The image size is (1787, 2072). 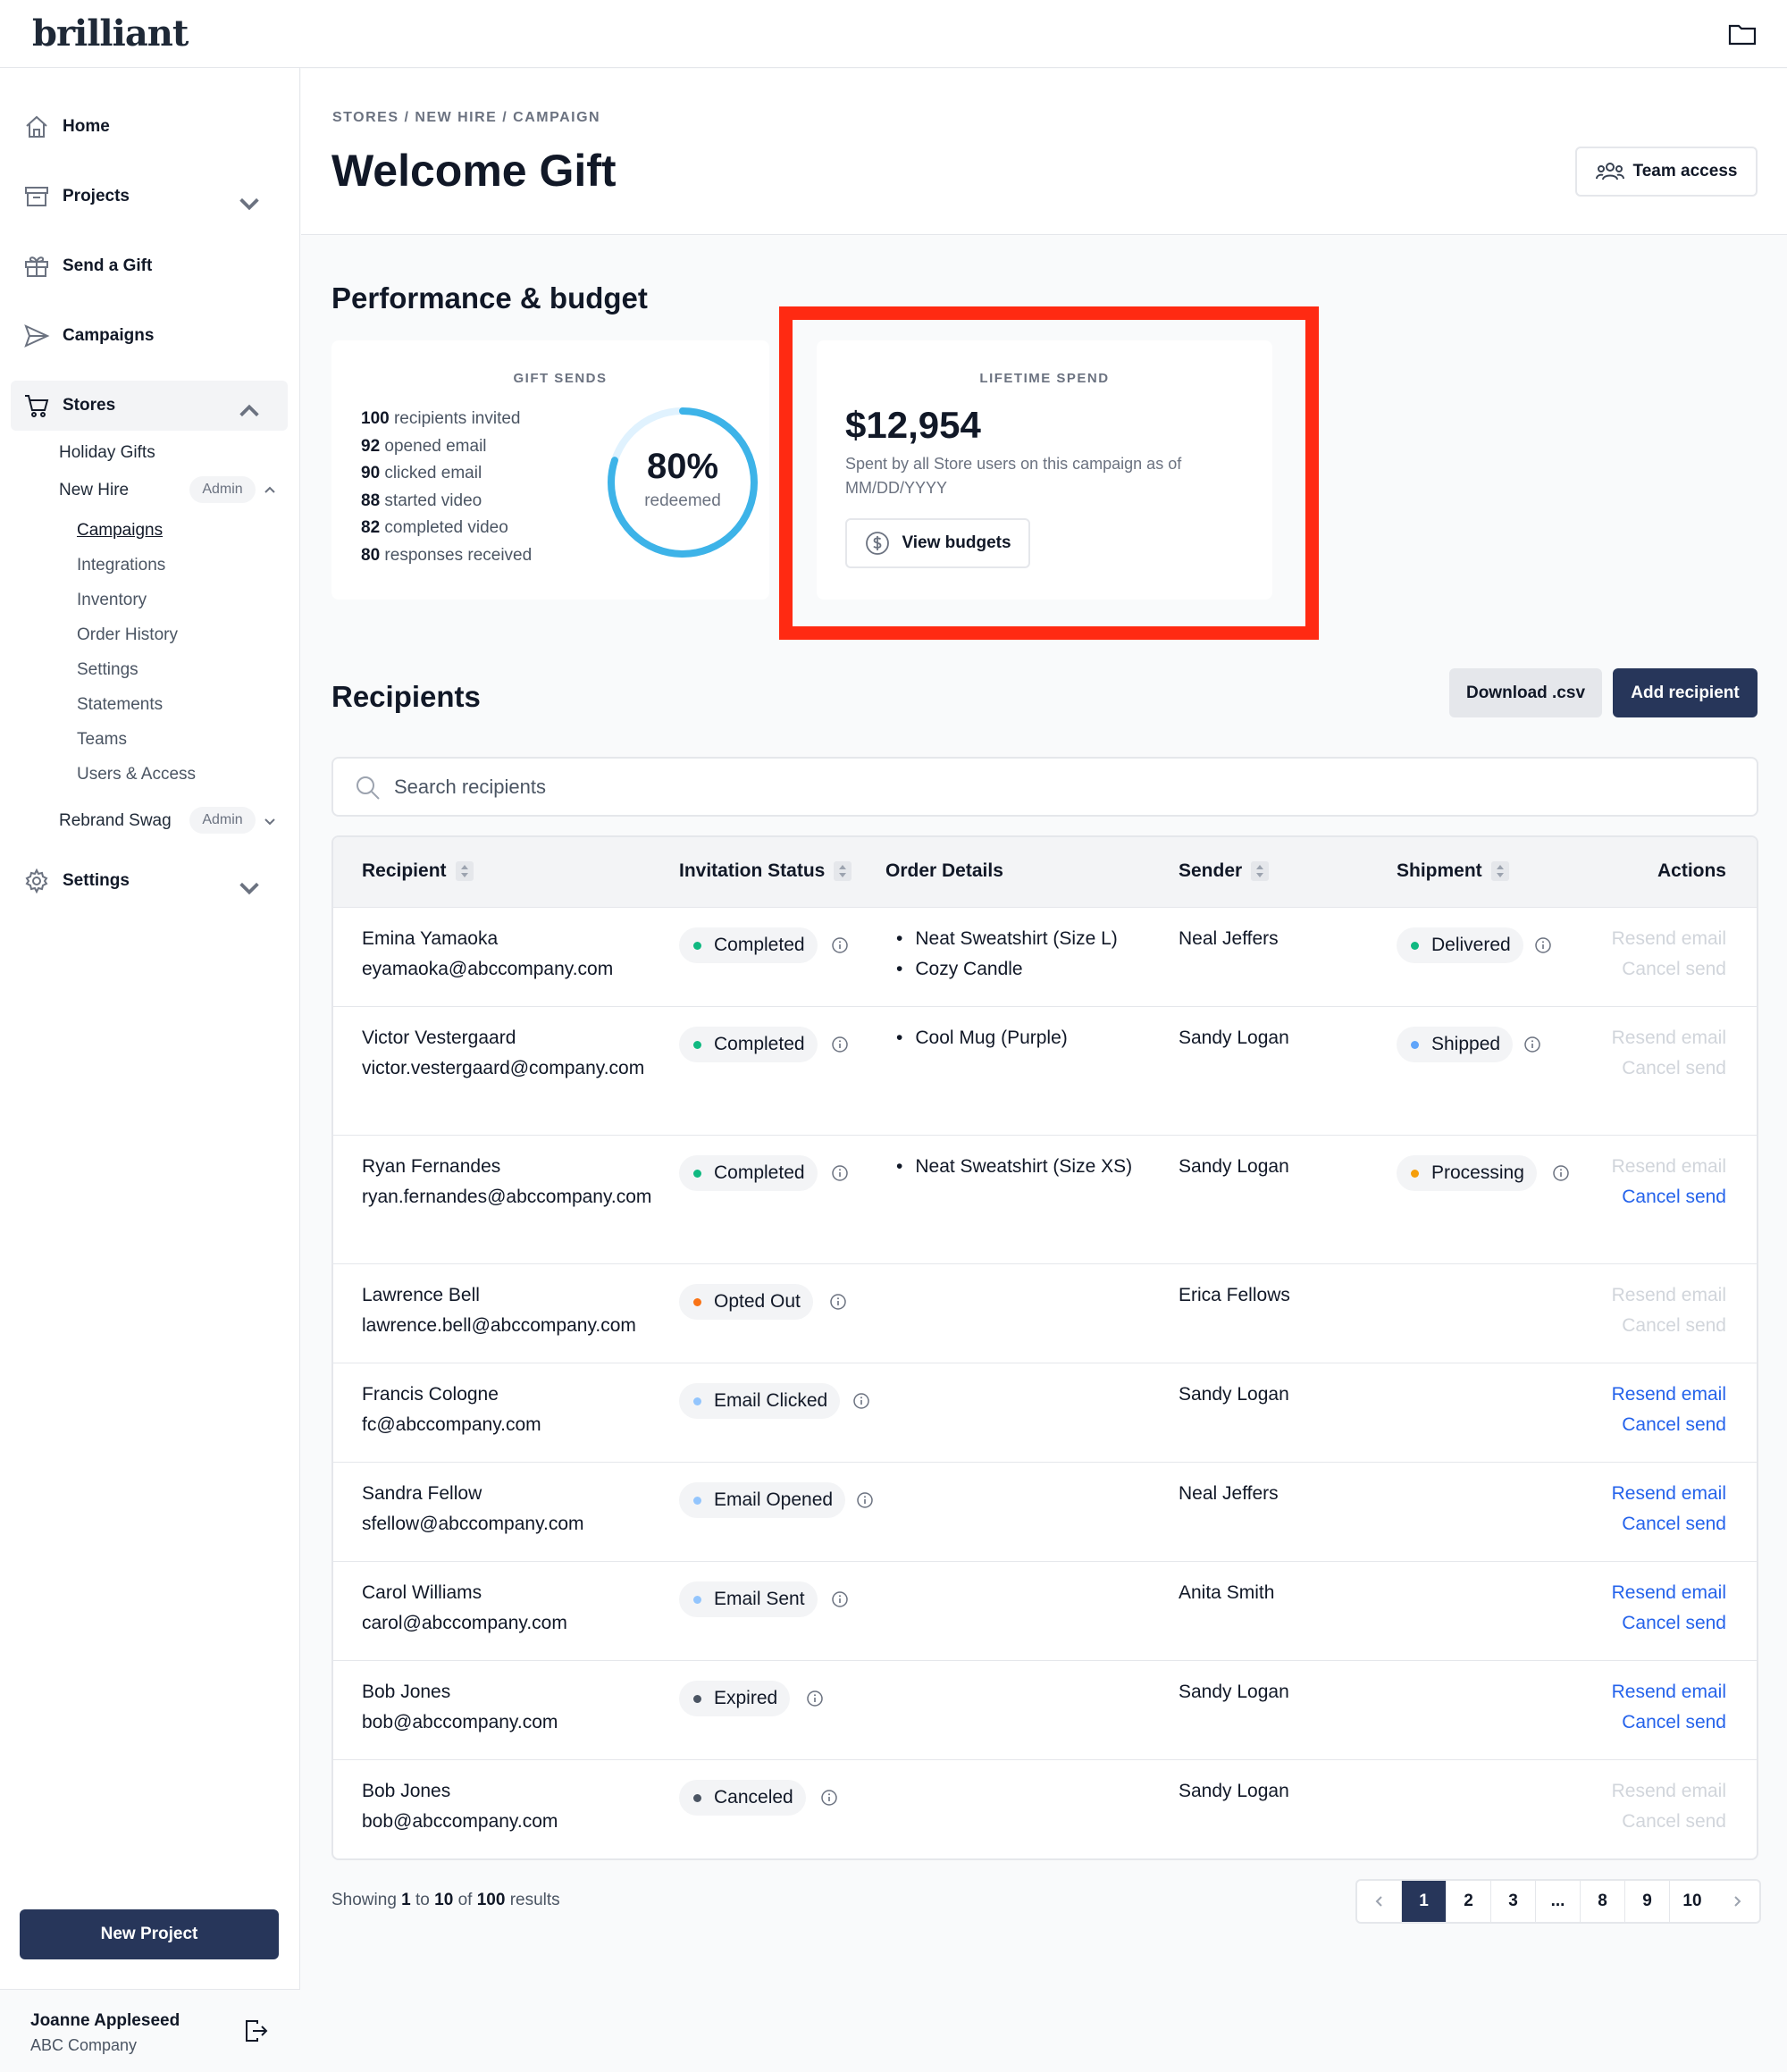 I want to click on sidebar-item-send-gift: Send a Gift, so click(x=149, y=266).